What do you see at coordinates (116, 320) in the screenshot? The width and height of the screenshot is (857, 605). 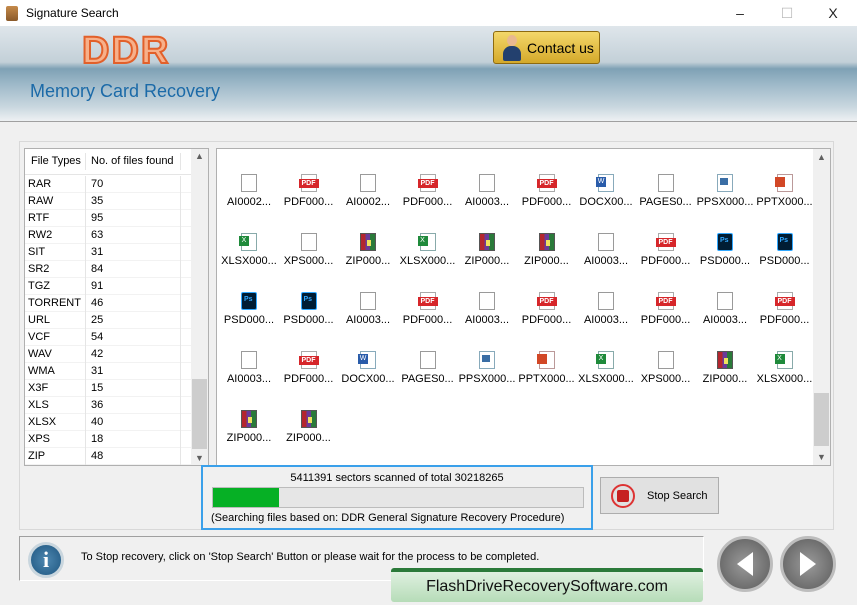 I see `table-row: URL 25` at bounding box center [116, 320].